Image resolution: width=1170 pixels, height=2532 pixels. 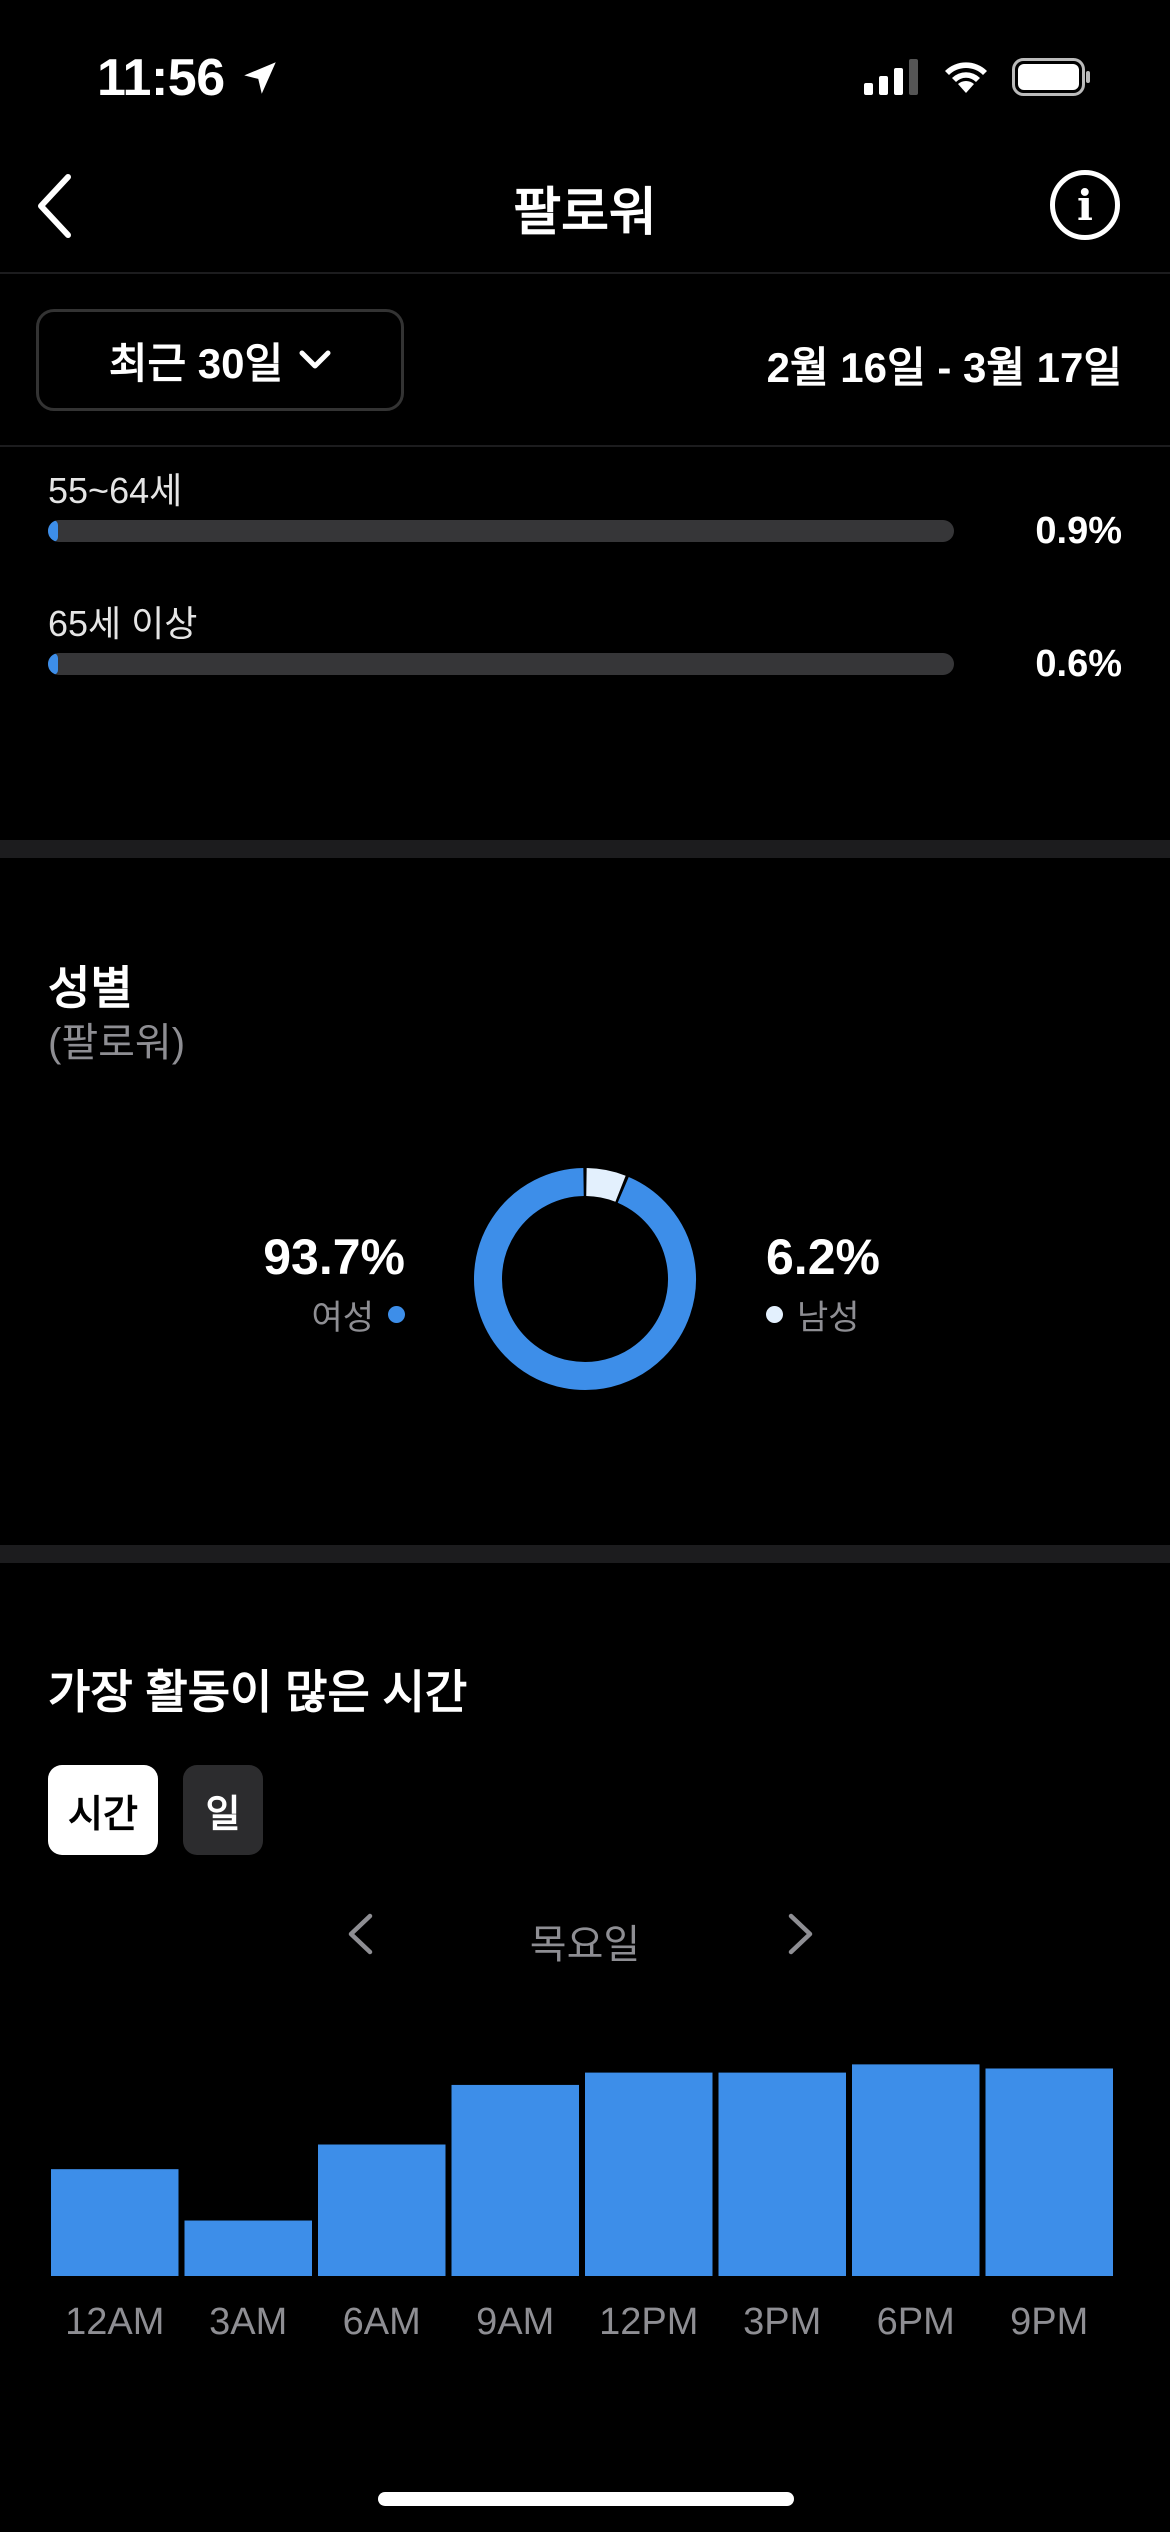 I want to click on bar-12AM, so click(x=115, y=2222).